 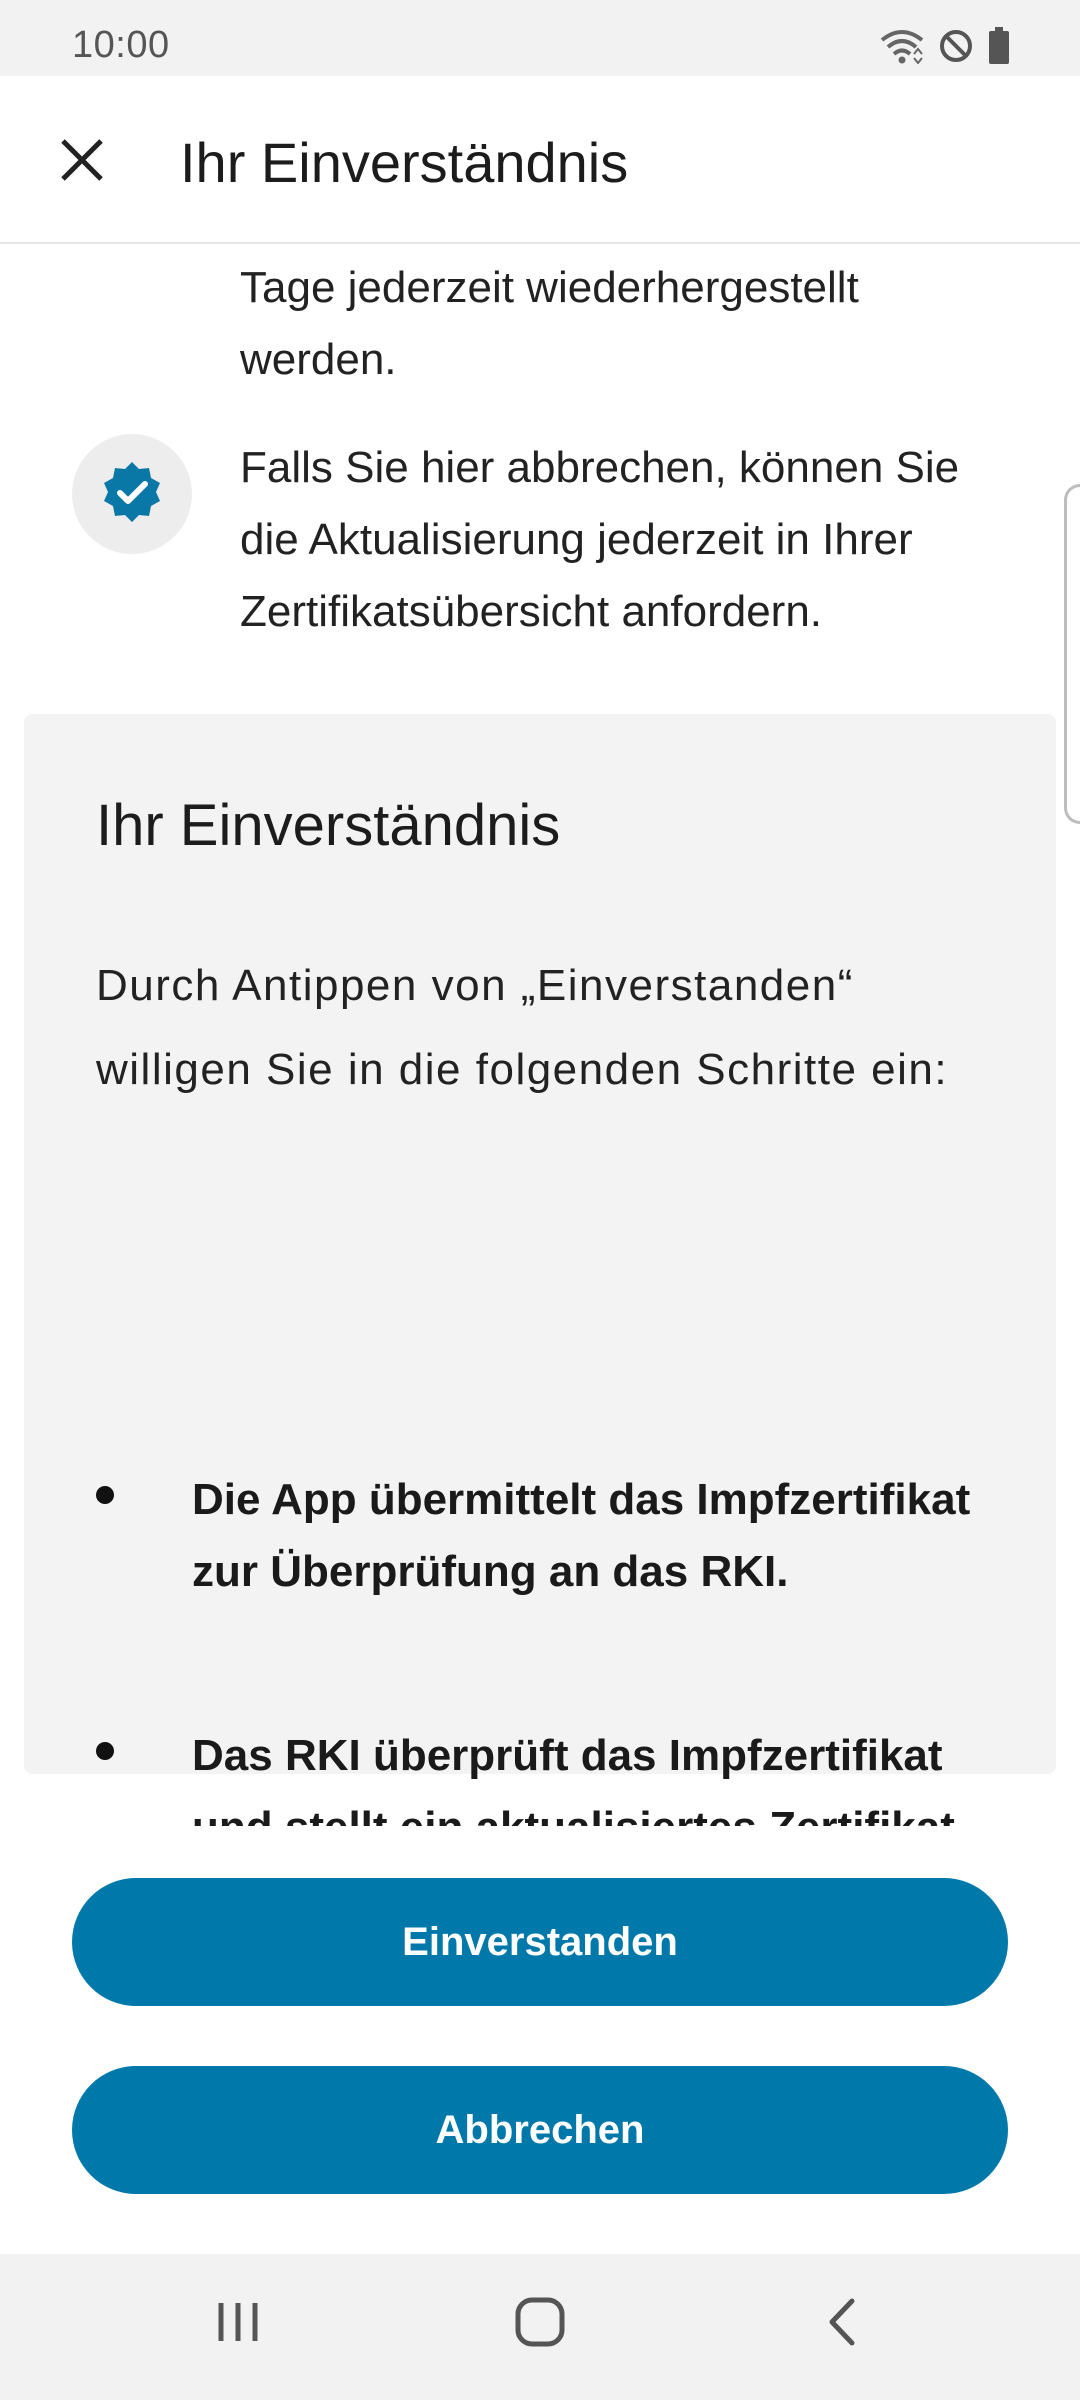 I want to click on close-icon, so click(x=82, y=162).